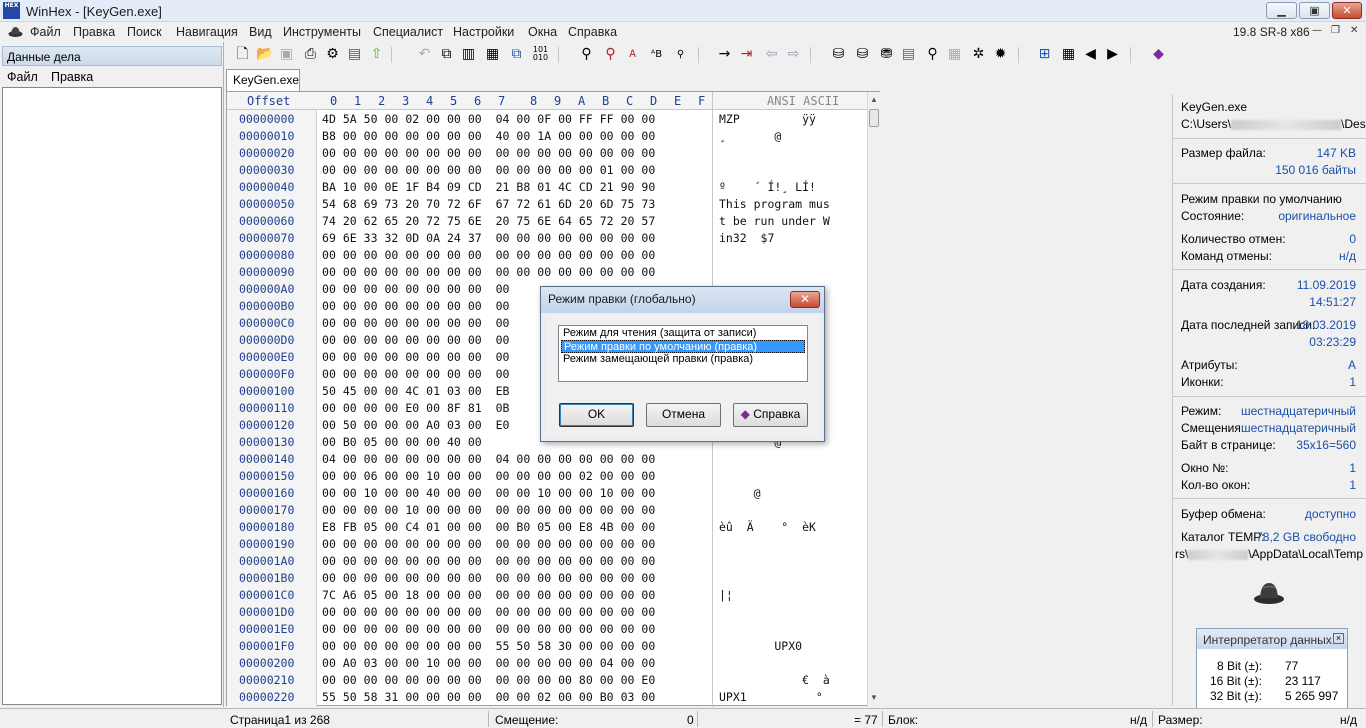  I want to click on binary-icon: 101 010, so click(540, 54).